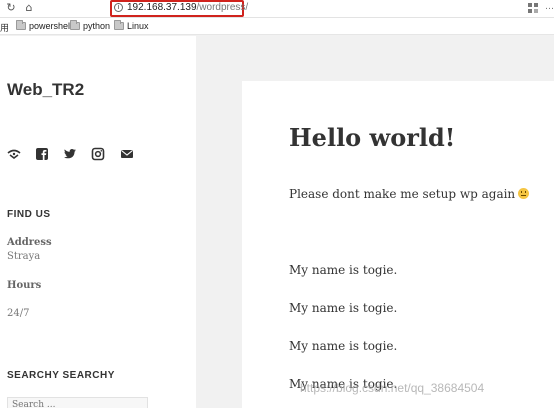  Describe the element at coordinates (402, 194) in the screenshot. I see `post-lead-text: Please dont make me setup wp again` at that location.